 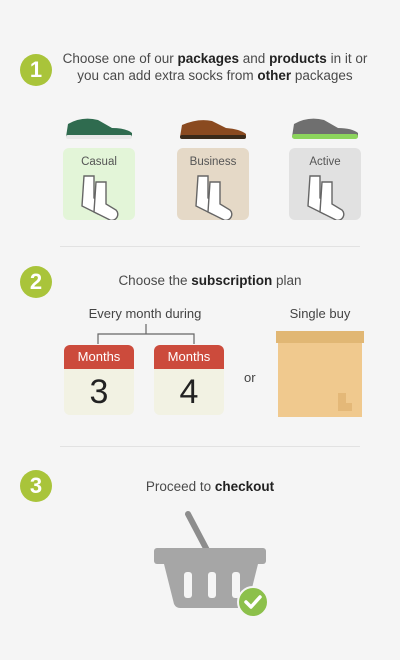 What do you see at coordinates (146, 334) in the screenshot?
I see `bracket-icon` at bounding box center [146, 334].